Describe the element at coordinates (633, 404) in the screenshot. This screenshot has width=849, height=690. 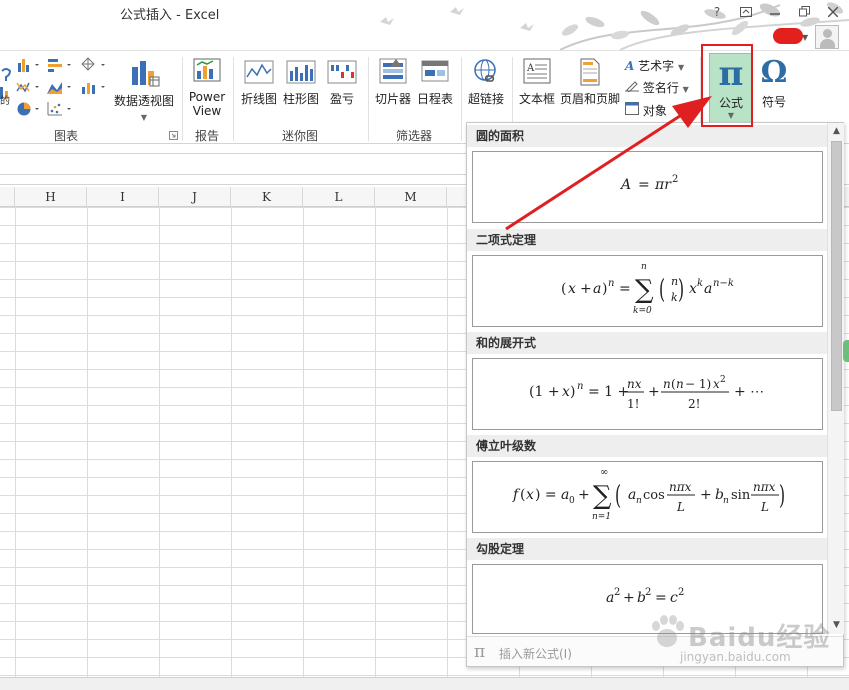
I see `svg-text: 1!` at that location.